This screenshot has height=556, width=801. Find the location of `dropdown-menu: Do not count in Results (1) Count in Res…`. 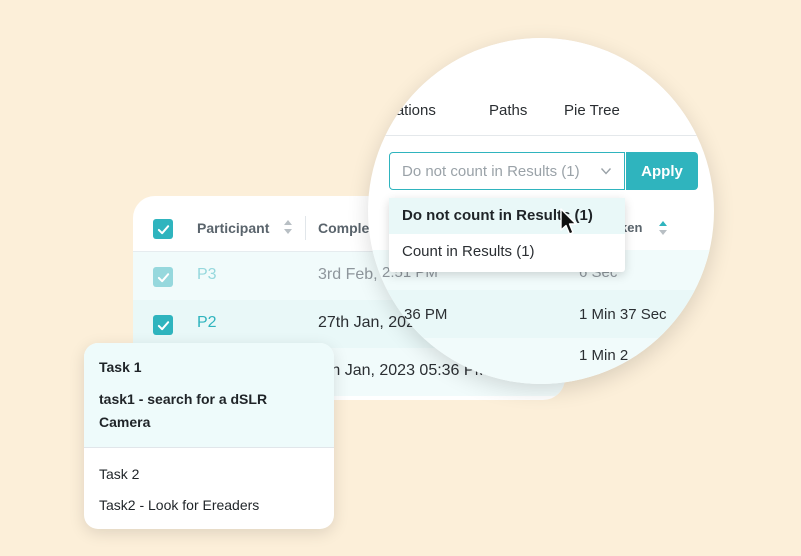

dropdown-menu: Do not count in Results (1) Count in Res… is located at coordinates (507, 235).